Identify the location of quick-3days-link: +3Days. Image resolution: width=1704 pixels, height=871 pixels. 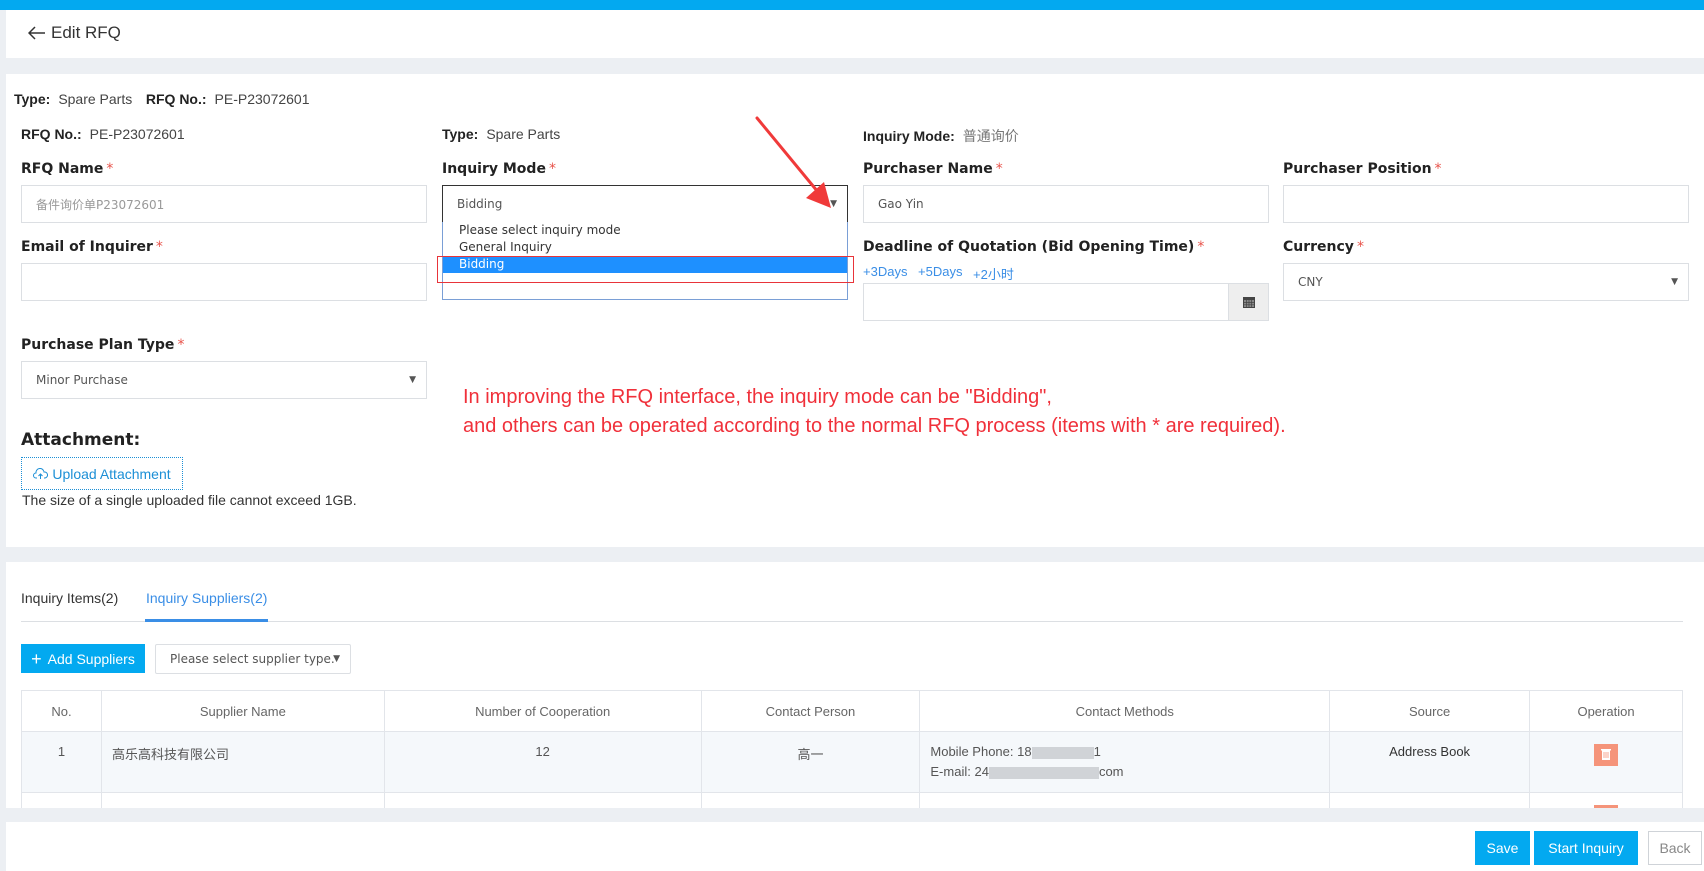
(885, 271).